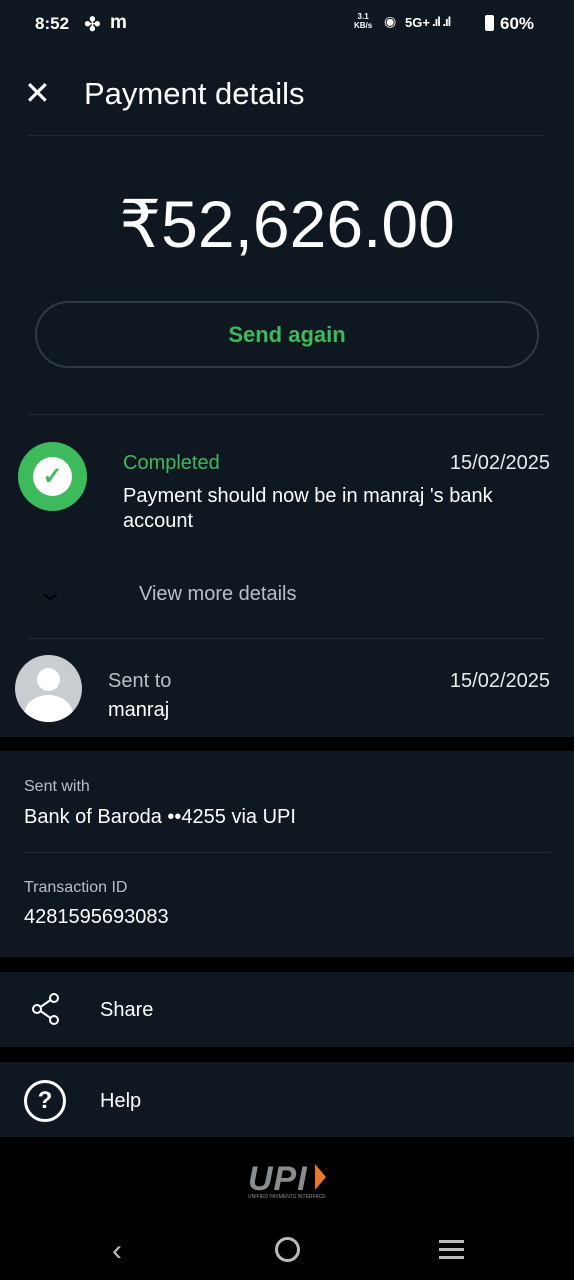 This screenshot has height=1280, width=574. What do you see at coordinates (363, 21) in the screenshot?
I see `network-speed: 3.1 KB/s` at bounding box center [363, 21].